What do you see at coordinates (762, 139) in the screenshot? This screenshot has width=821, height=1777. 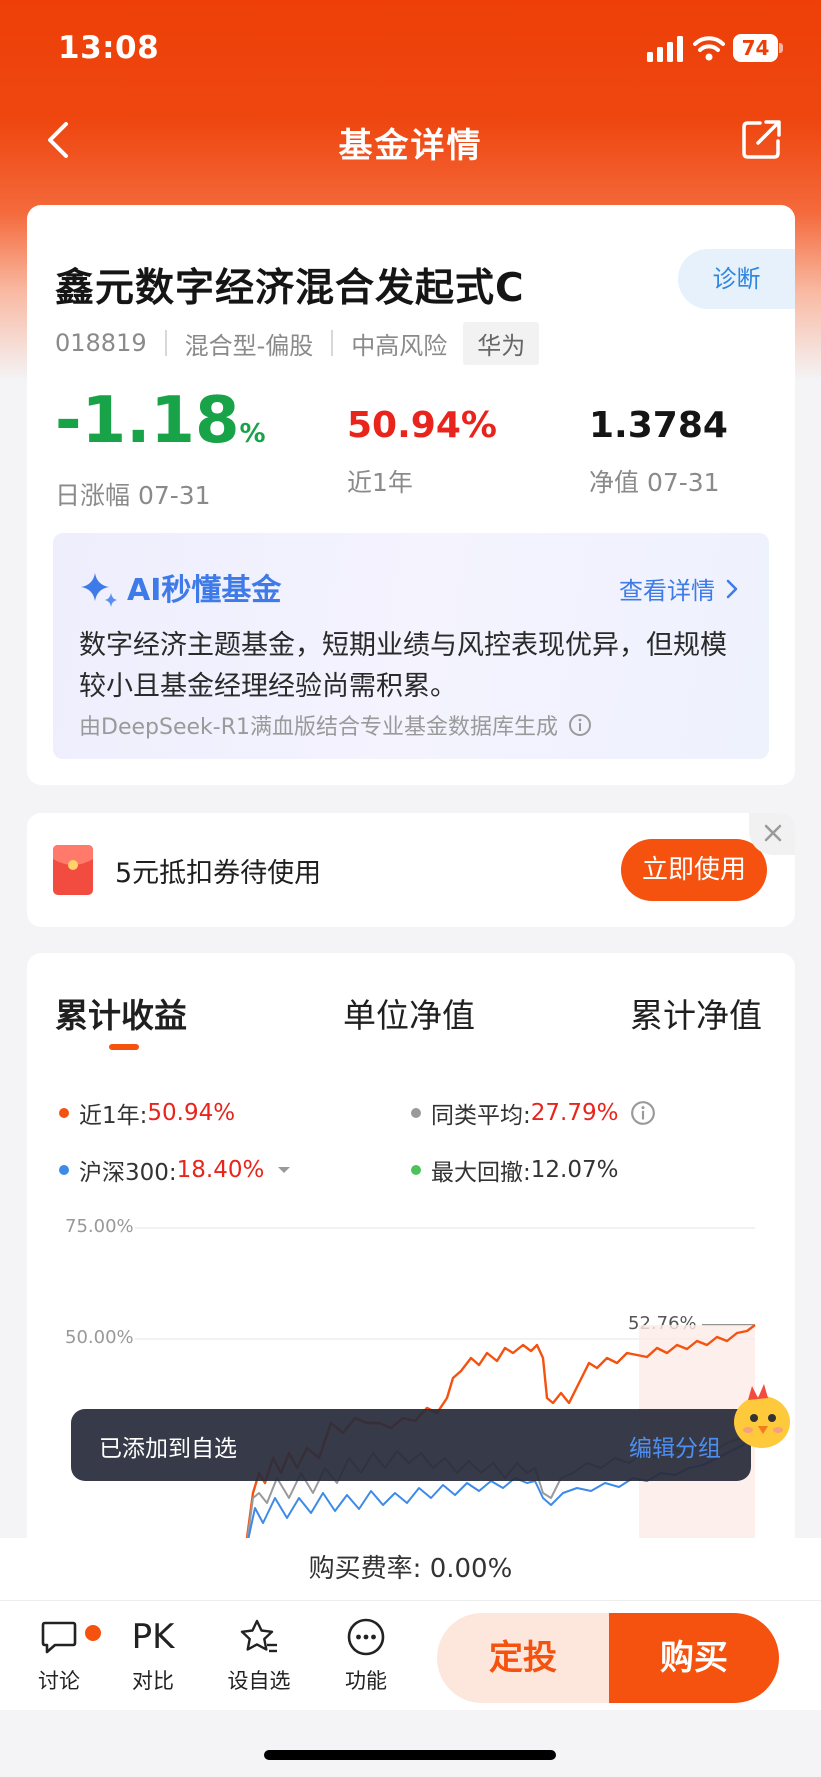 I see `share-icon` at bounding box center [762, 139].